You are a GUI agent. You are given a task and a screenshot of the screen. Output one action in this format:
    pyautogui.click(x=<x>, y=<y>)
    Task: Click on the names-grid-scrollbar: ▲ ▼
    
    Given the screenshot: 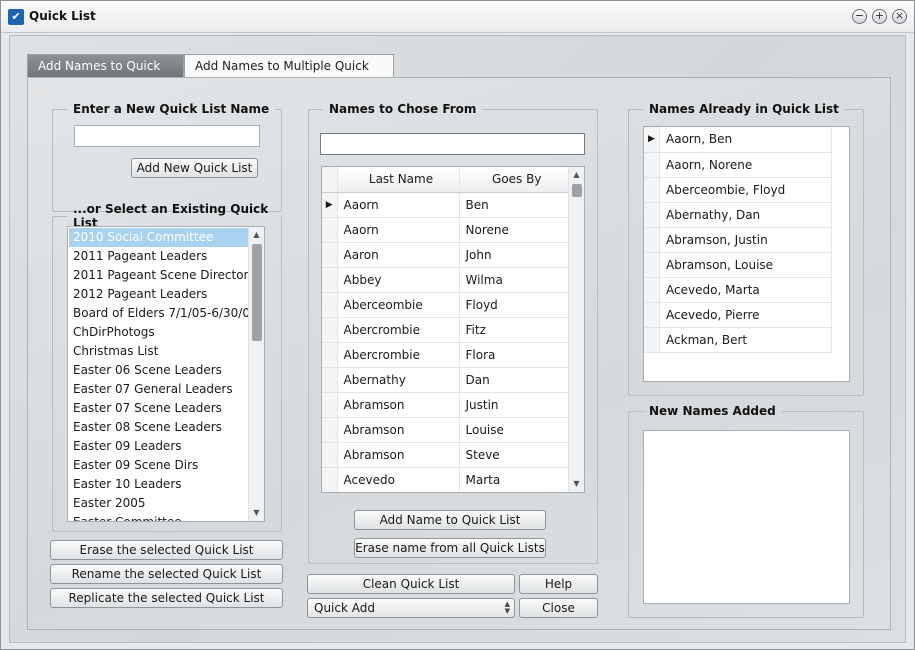 What is the action you would take?
    pyautogui.click(x=576, y=329)
    